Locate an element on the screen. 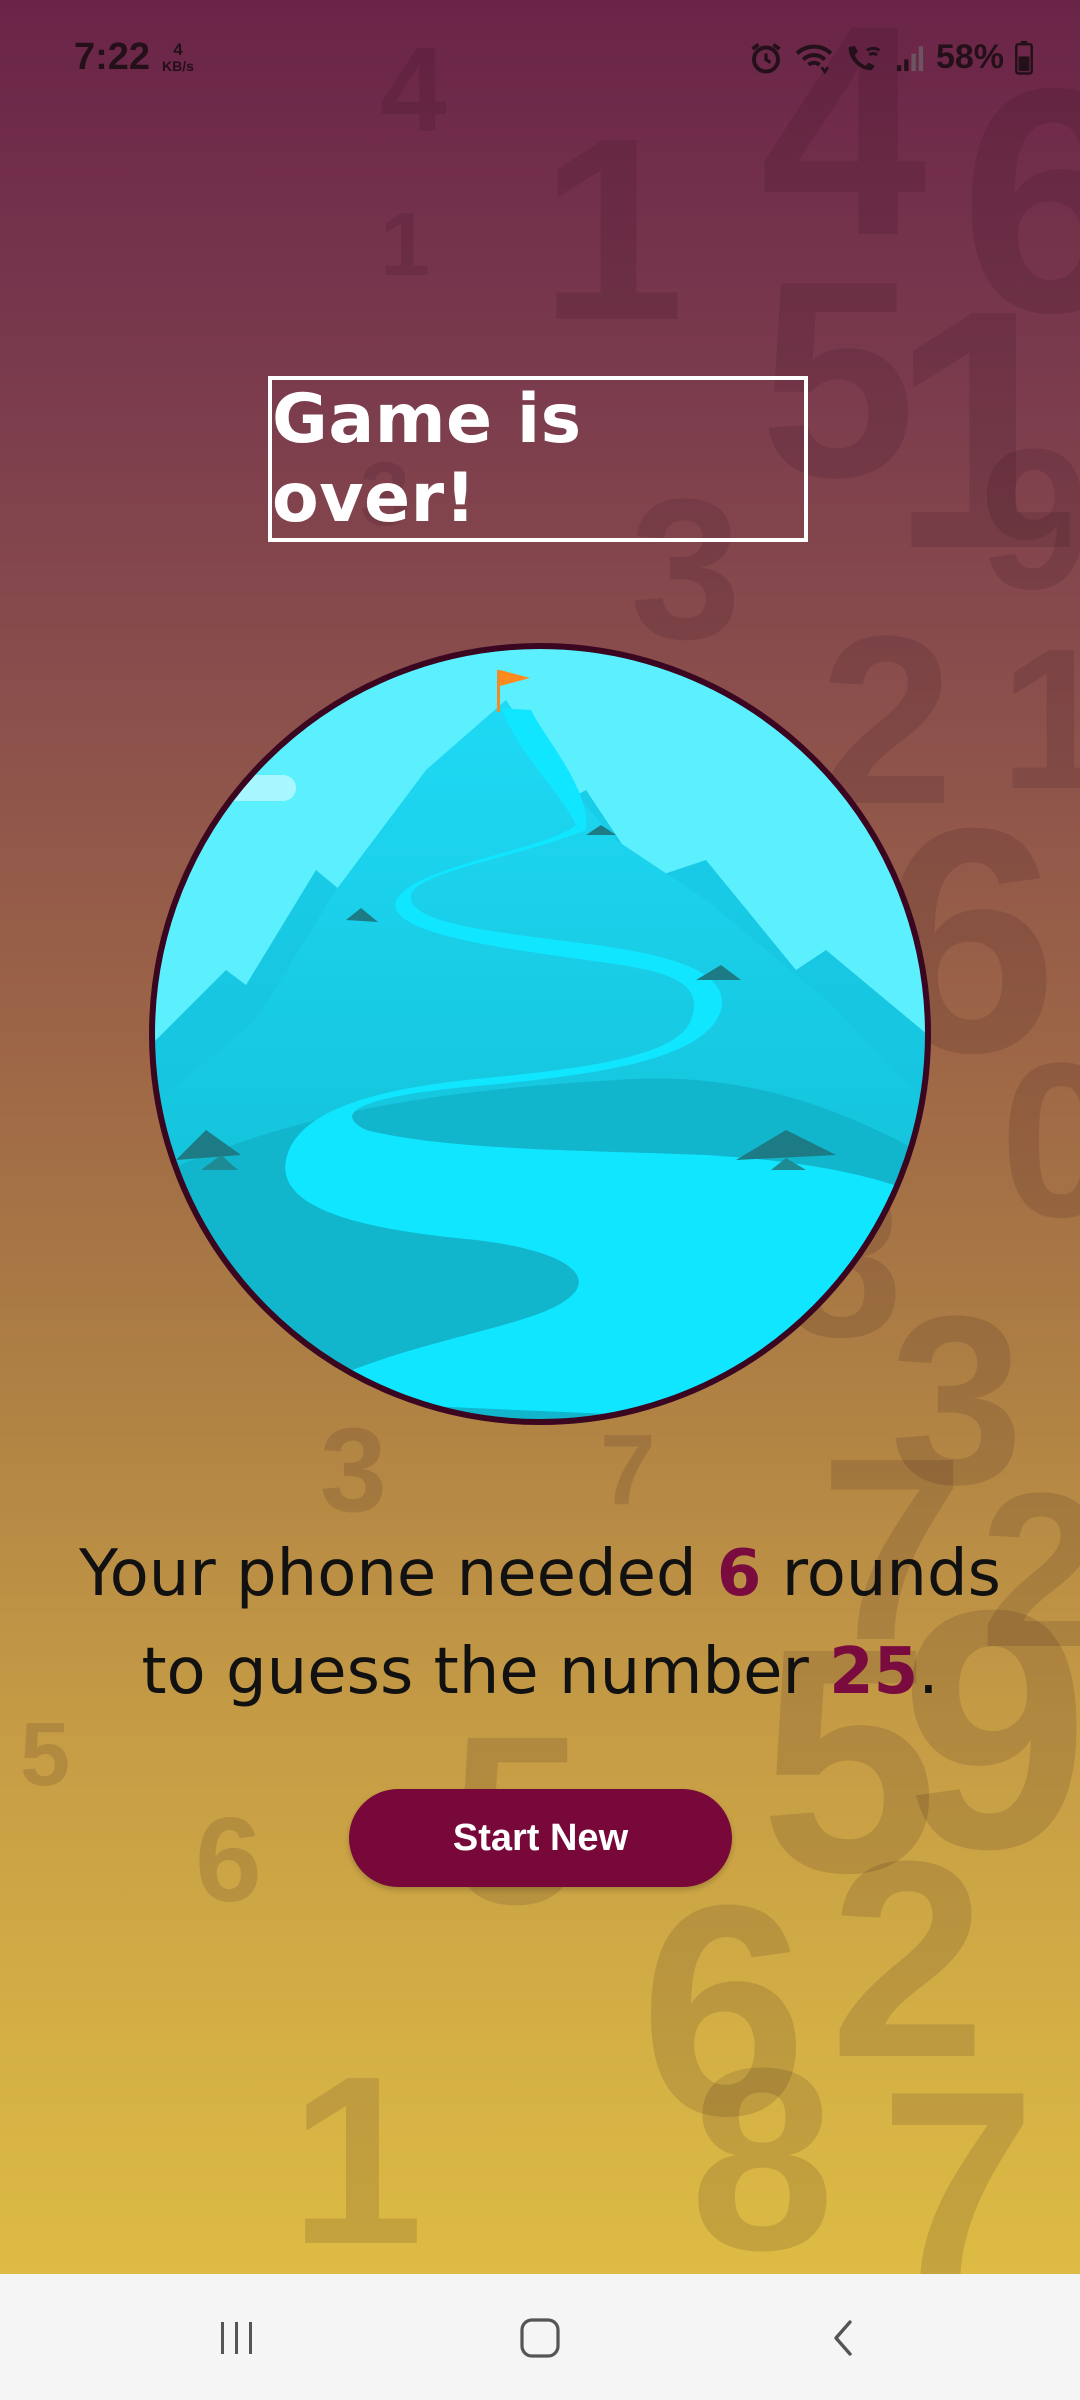 This screenshot has width=1080, height=2400. recents-icon is located at coordinates (236, 2338).